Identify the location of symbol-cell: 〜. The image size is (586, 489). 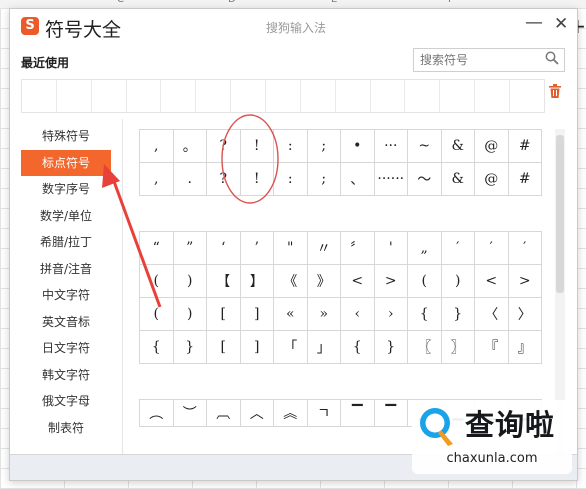
(424, 179).